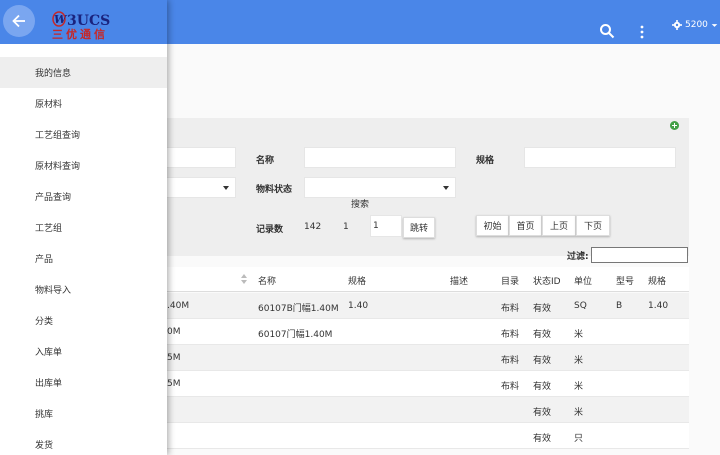  I want to click on nav-item-category: 分类, so click(83, 320).